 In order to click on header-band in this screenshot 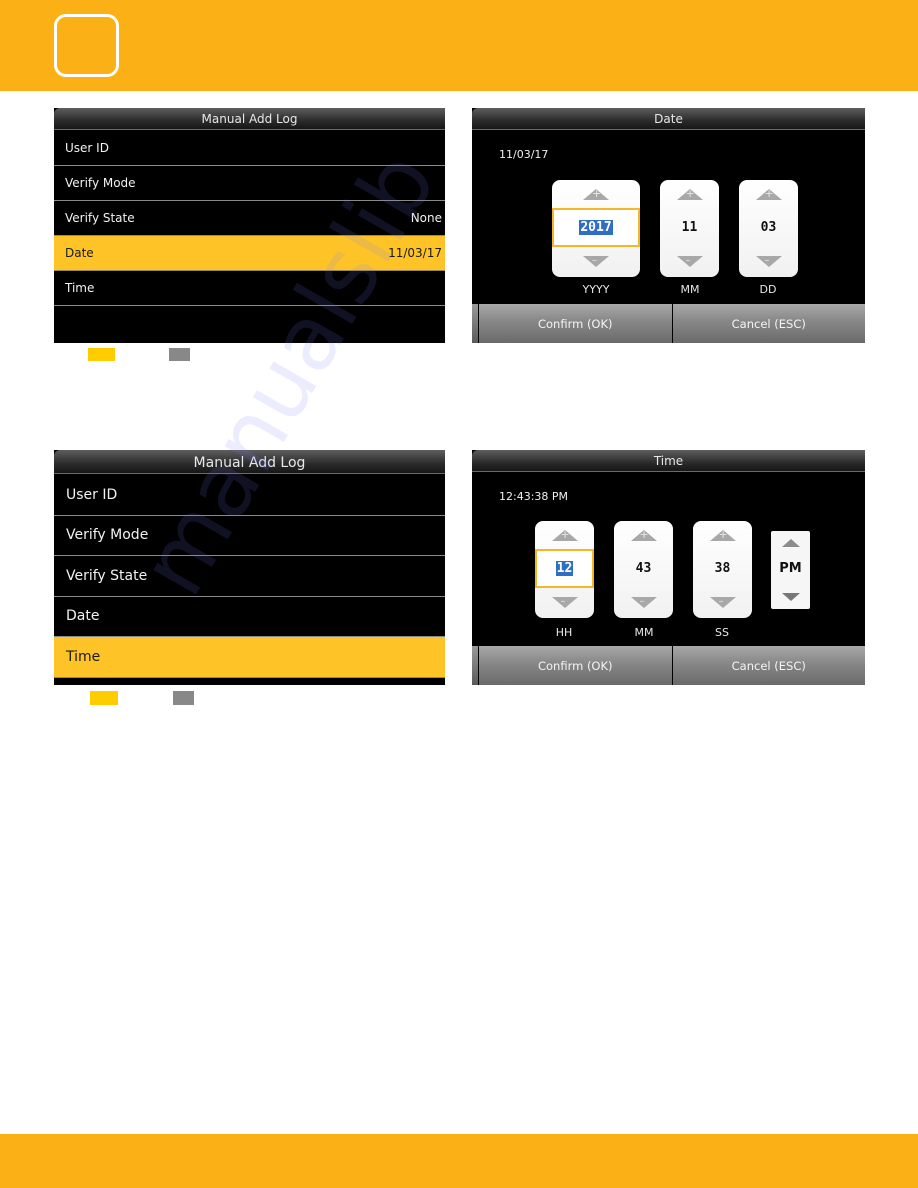, I will do `click(459, 45)`.